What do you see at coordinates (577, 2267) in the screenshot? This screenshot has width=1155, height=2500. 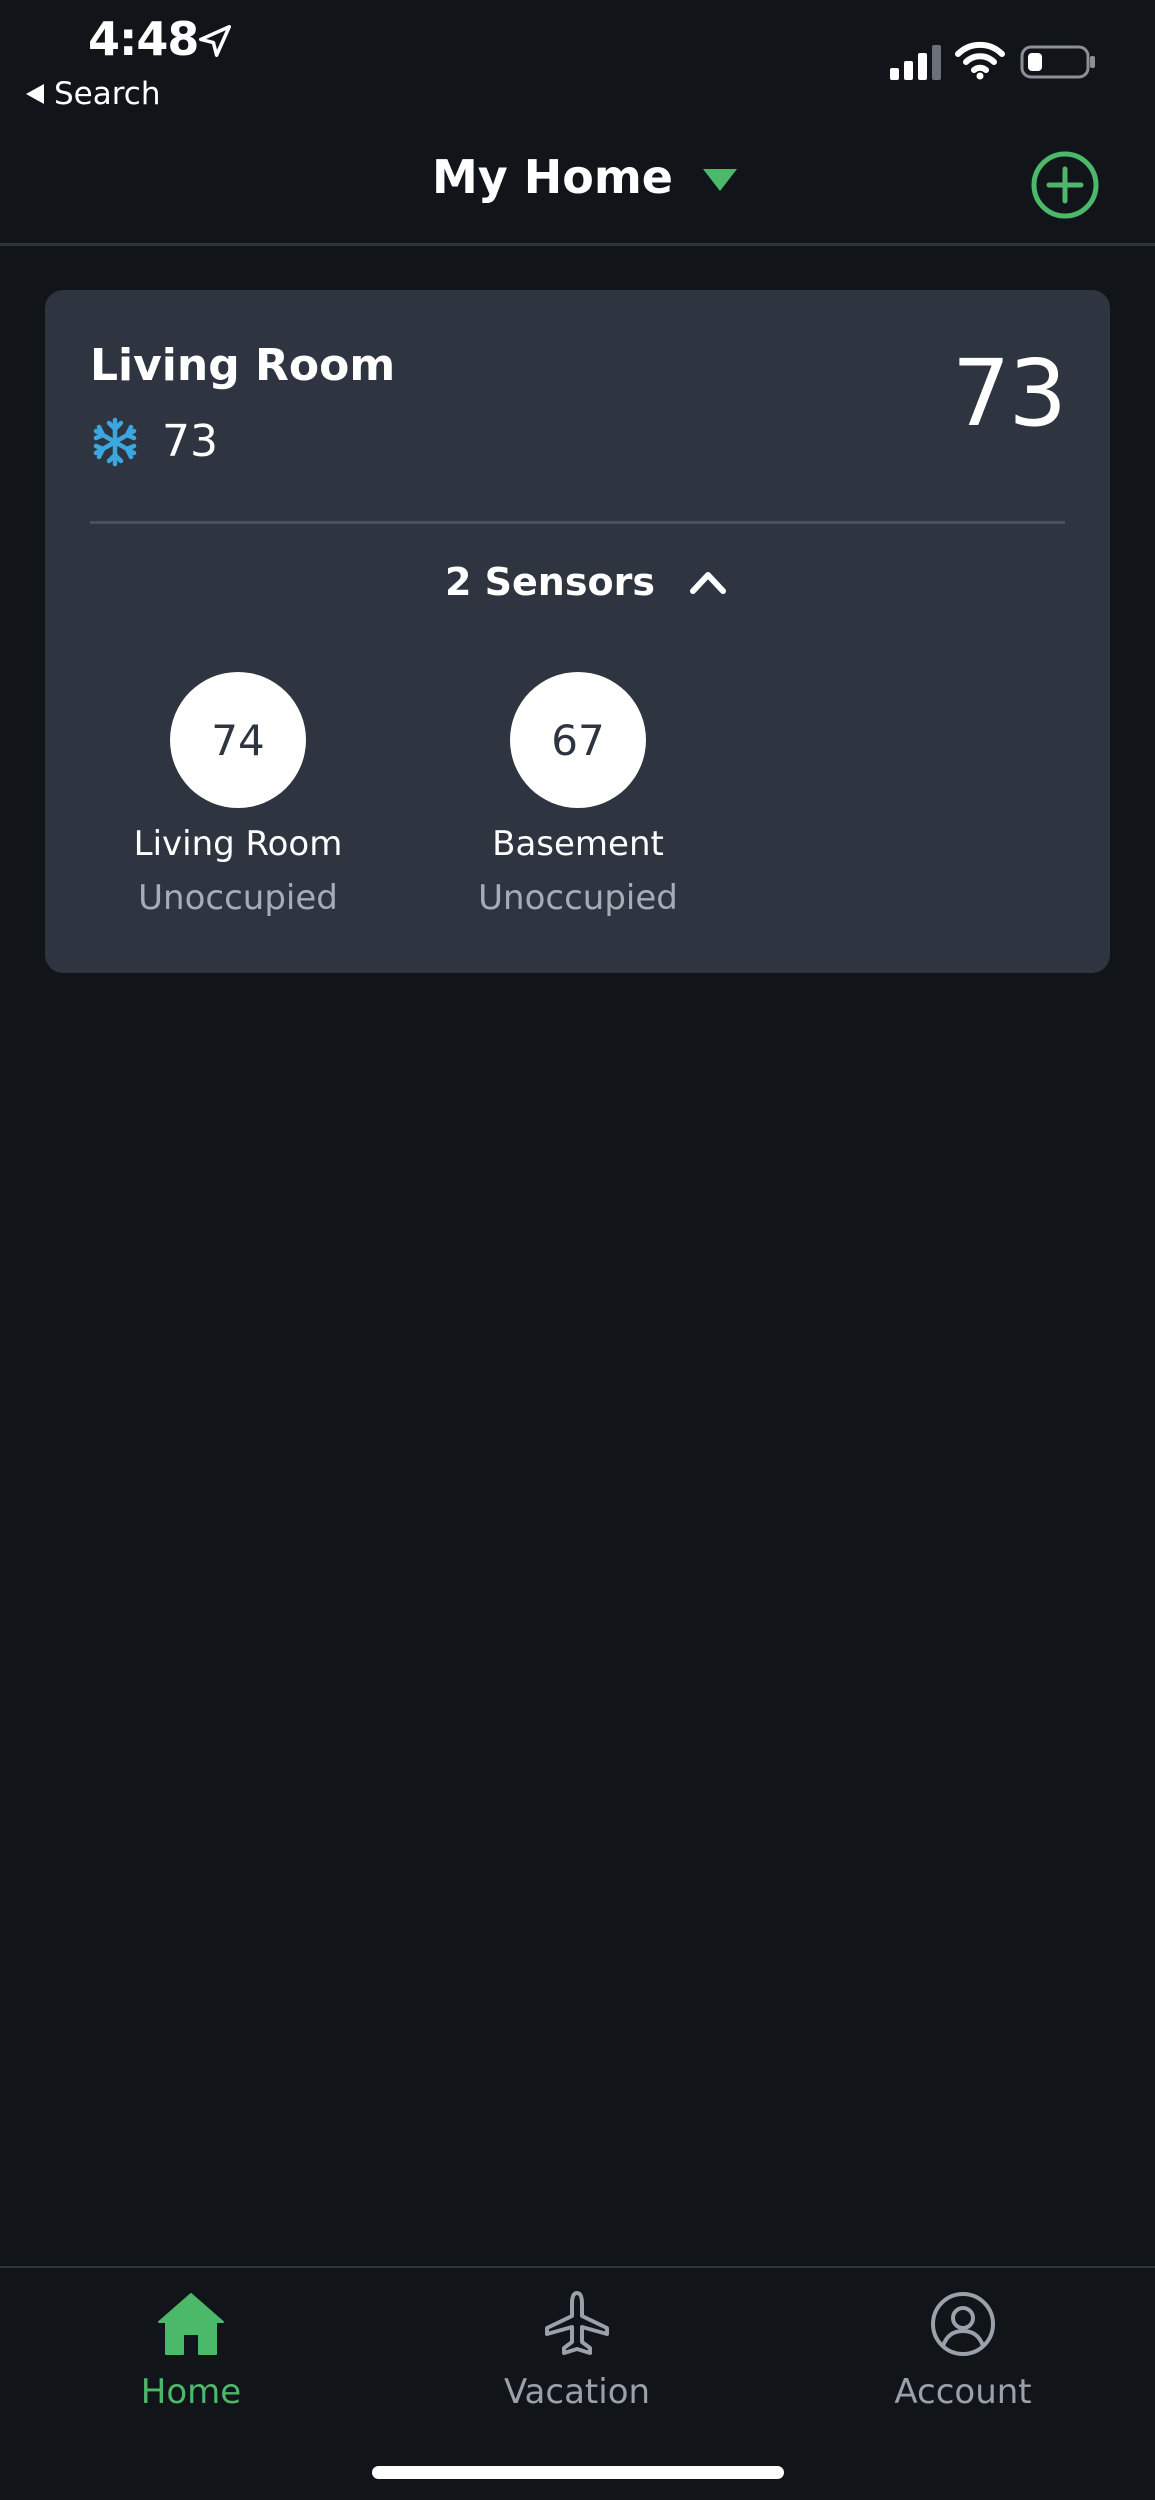 I see `tab-bar-divider` at bounding box center [577, 2267].